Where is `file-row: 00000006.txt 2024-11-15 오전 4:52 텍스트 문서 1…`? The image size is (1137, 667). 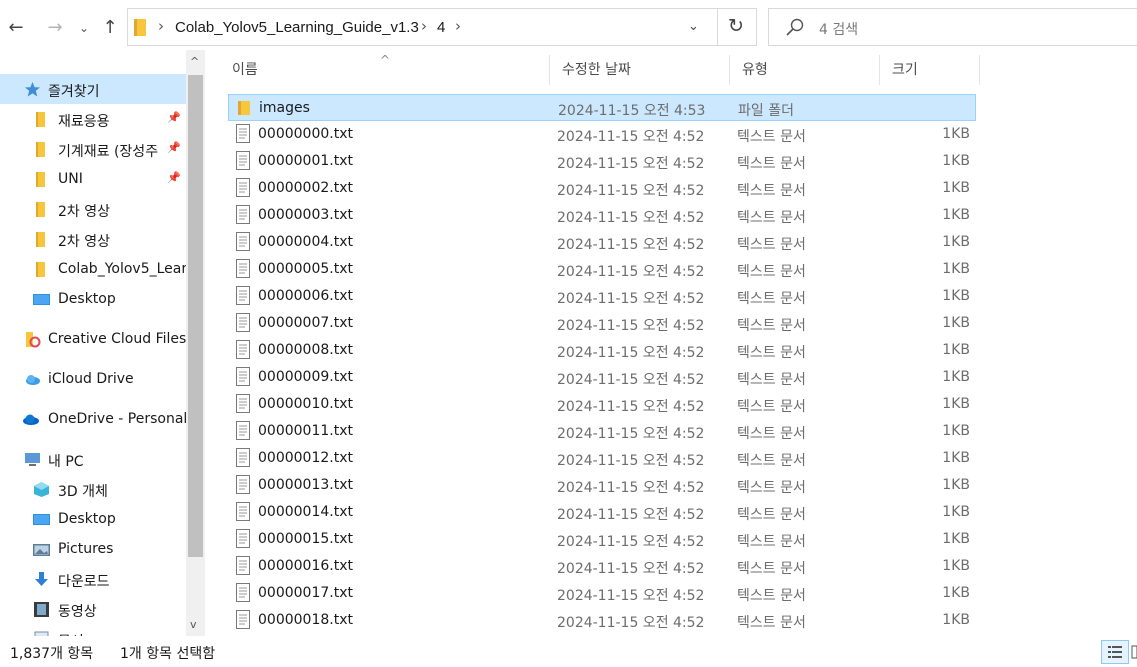
file-row: 00000006.txt 2024-11-15 오전 4:52 텍스트 문서 1… is located at coordinates (602, 296).